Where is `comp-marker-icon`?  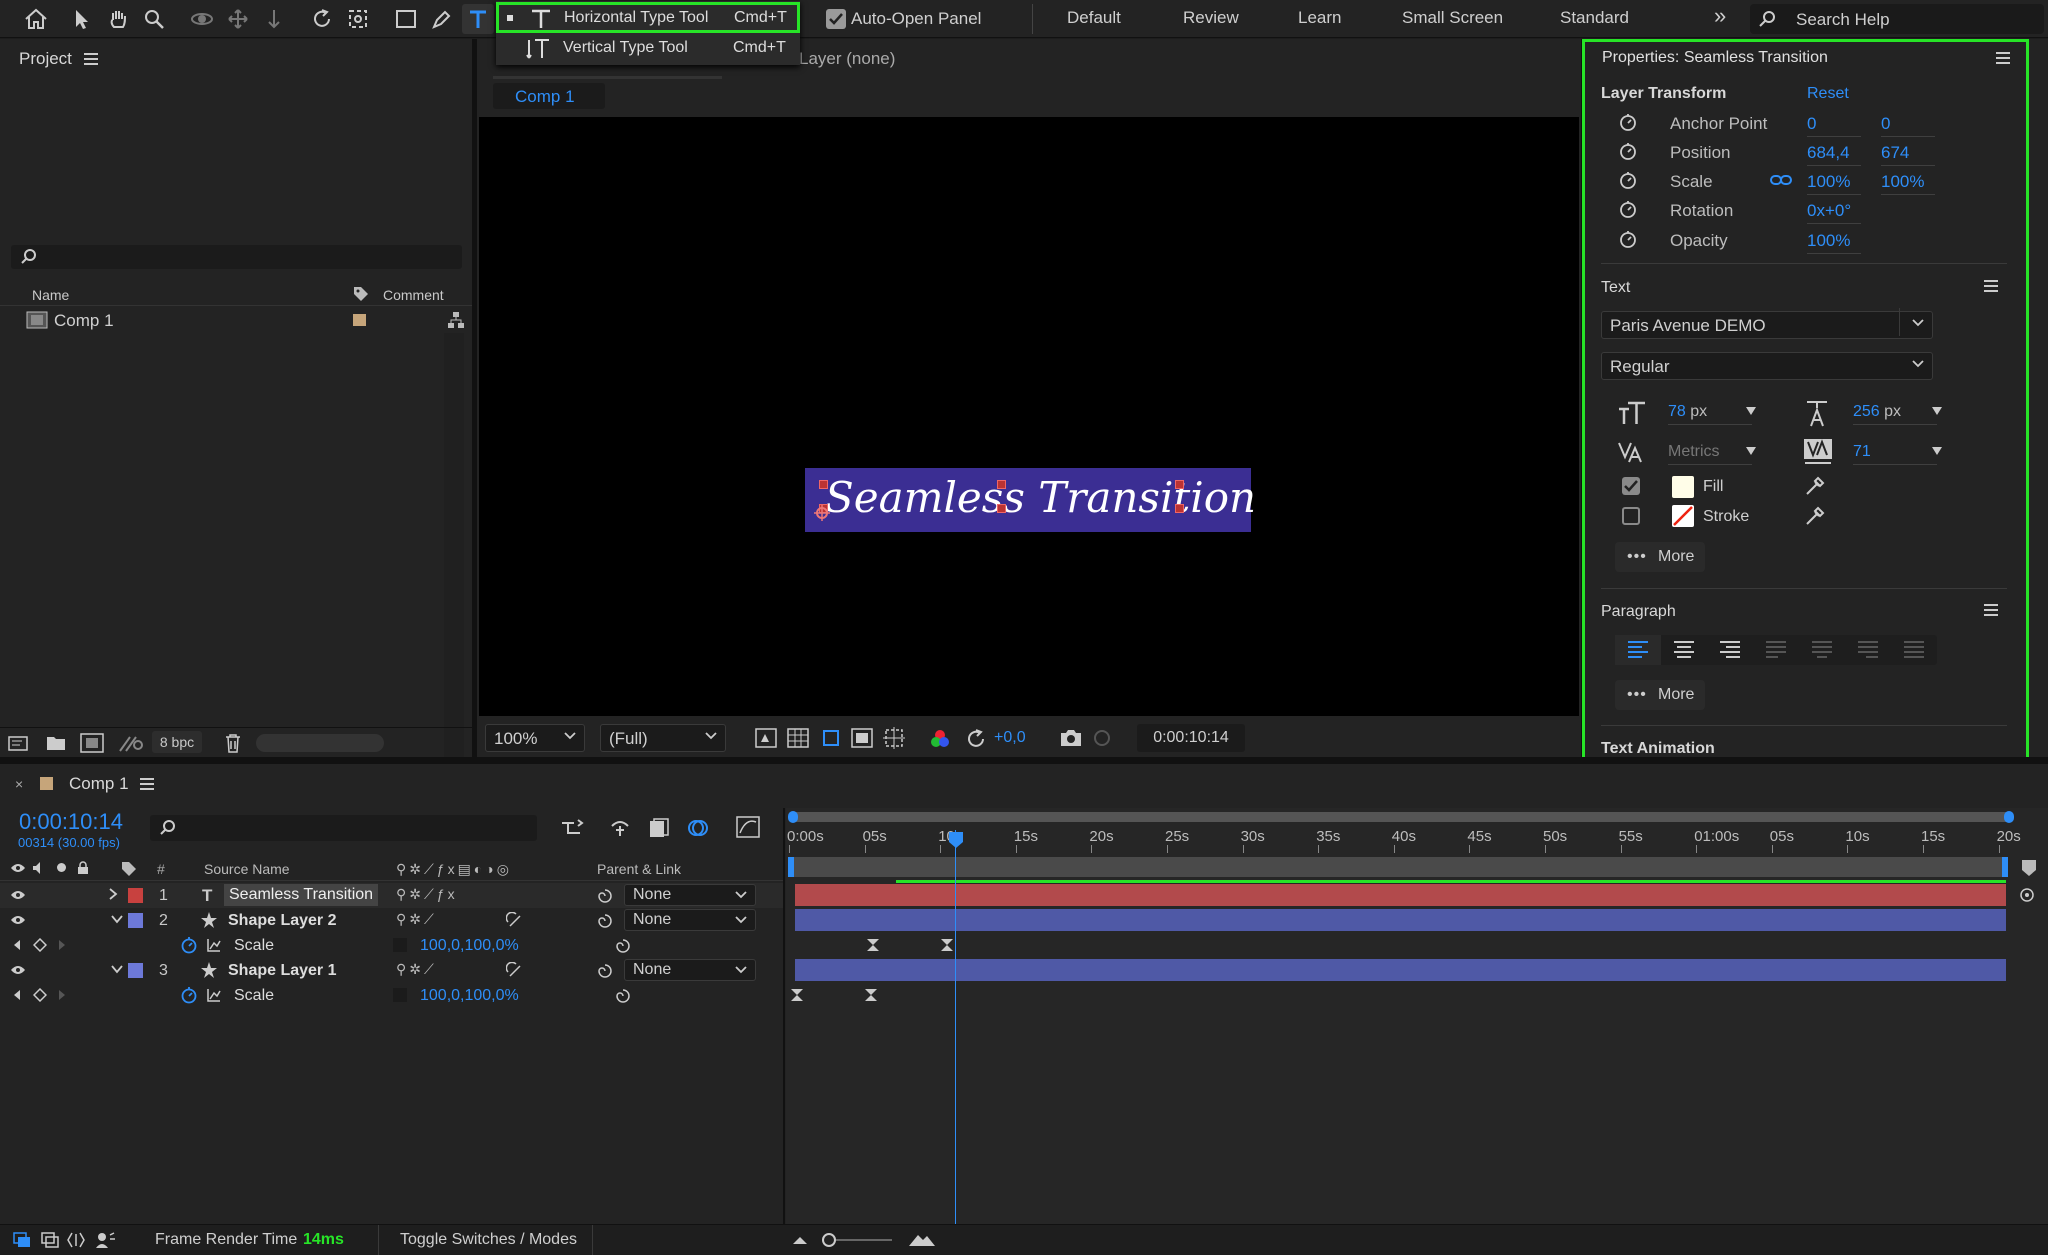
comp-marker-icon is located at coordinates (2029, 868).